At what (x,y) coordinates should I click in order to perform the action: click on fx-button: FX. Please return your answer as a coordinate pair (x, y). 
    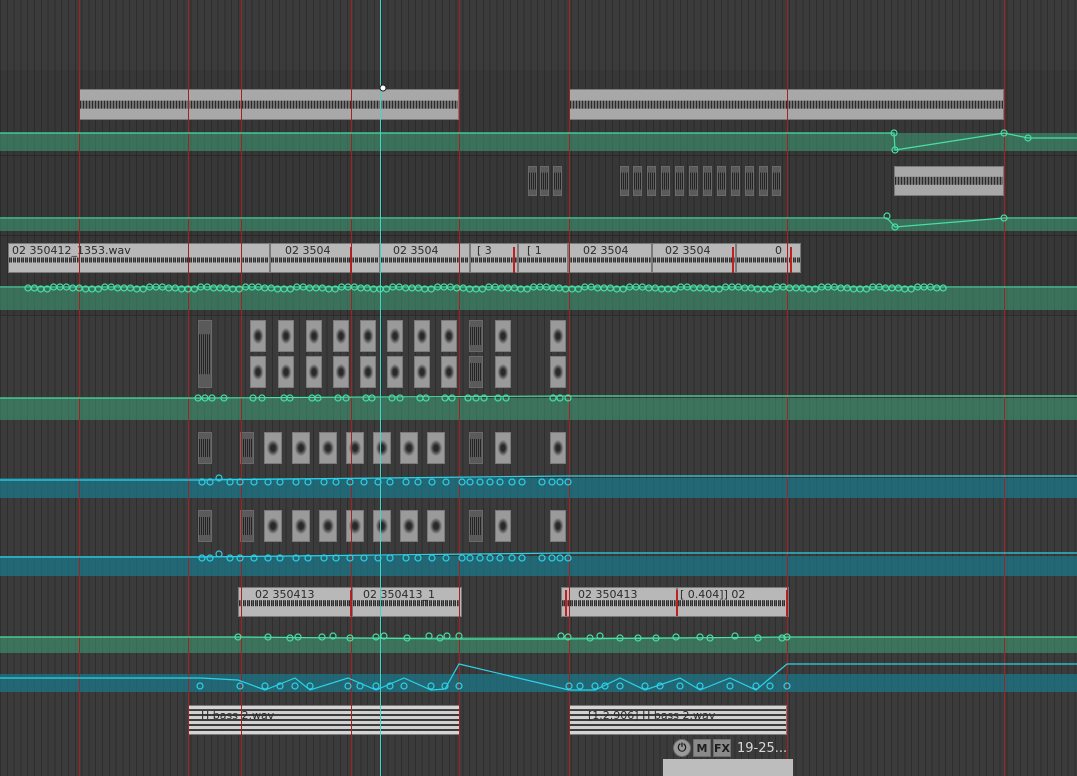
    Looking at the image, I should click on (722, 748).